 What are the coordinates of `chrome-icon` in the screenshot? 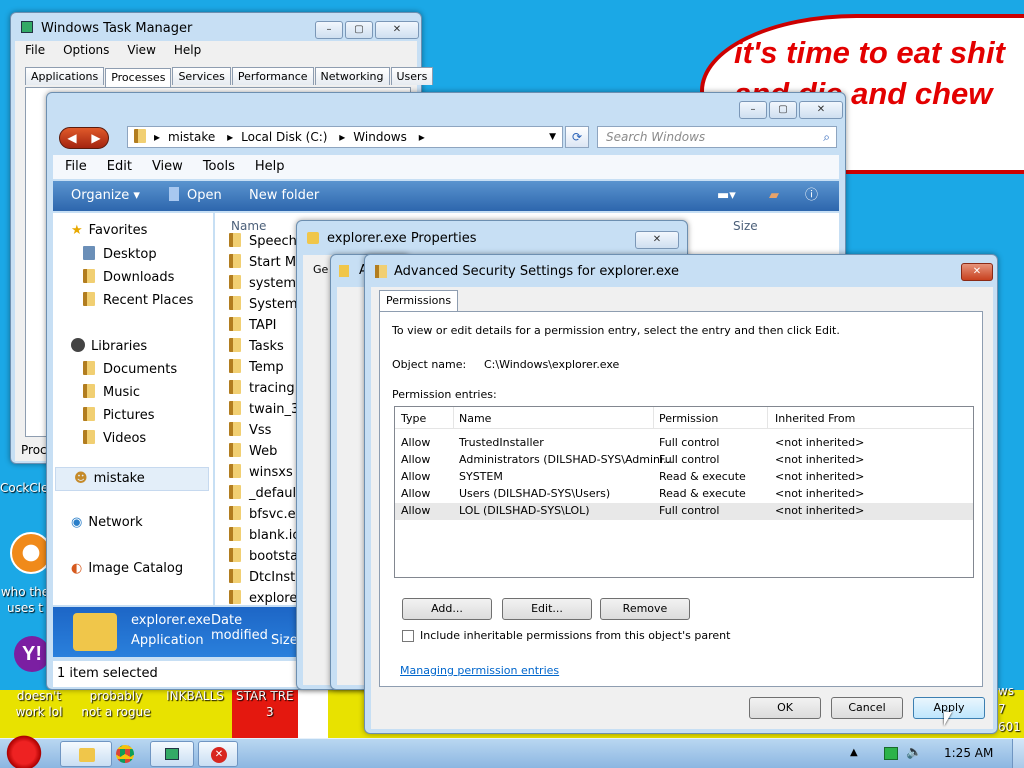 It's located at (125, 754).